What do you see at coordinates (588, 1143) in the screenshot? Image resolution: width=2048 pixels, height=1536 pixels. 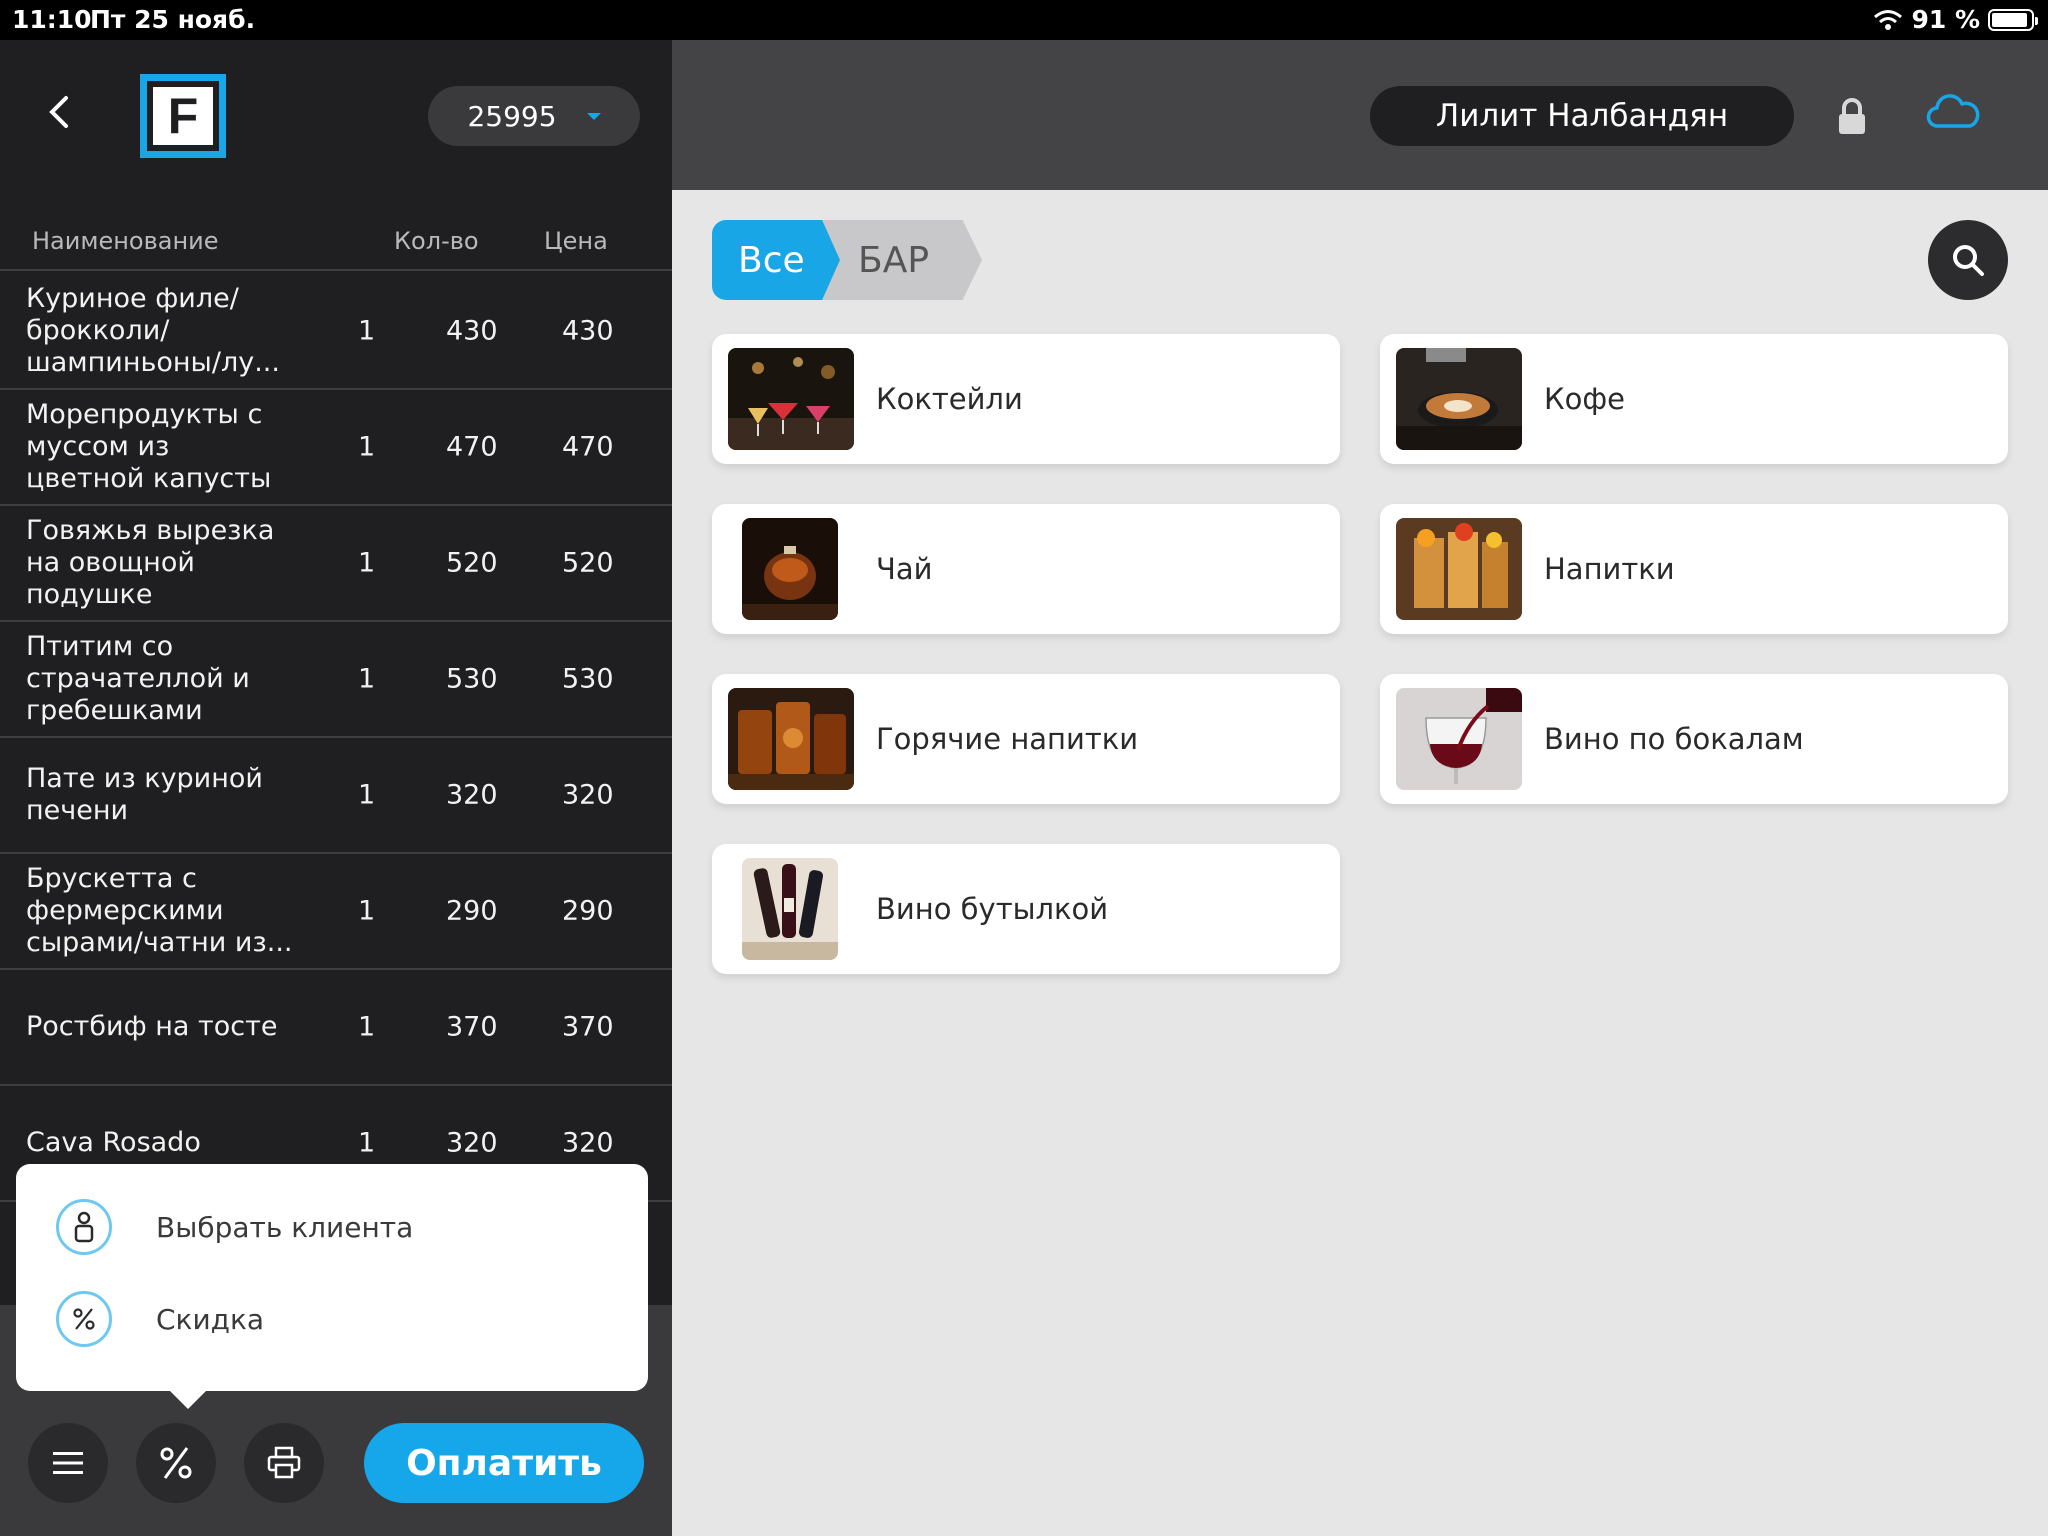 I see `item-sum: 320` at bounding box center [588, 1143].